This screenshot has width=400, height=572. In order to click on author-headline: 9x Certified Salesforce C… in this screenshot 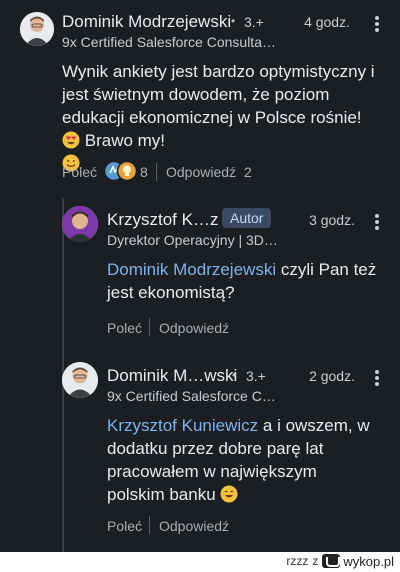, I will do `click(191, 396)`.